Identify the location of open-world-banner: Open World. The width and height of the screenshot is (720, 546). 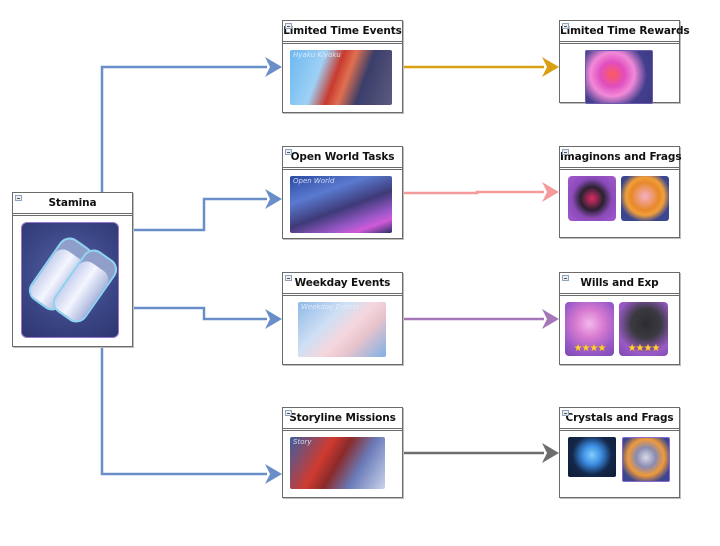
(341, 204).